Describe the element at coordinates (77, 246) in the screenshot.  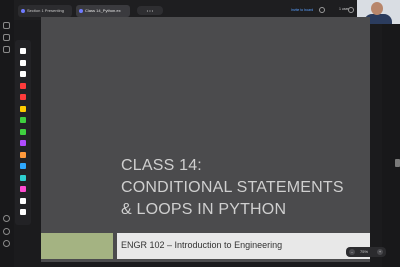
I see `green-accent-bar` at that location.